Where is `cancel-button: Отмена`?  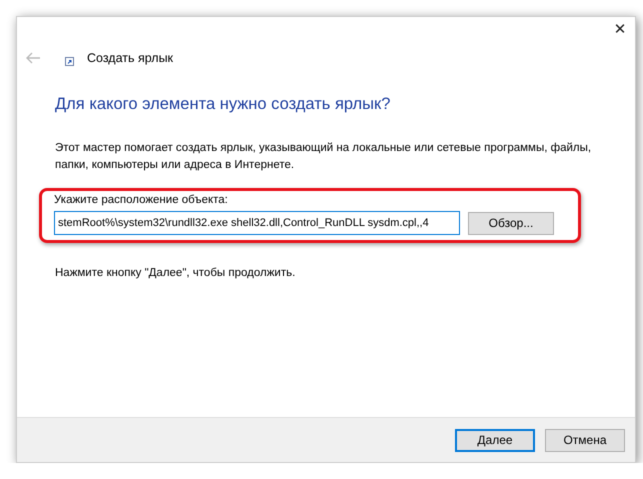
cancel-button: Отмена is located at coordinates (585, 440).